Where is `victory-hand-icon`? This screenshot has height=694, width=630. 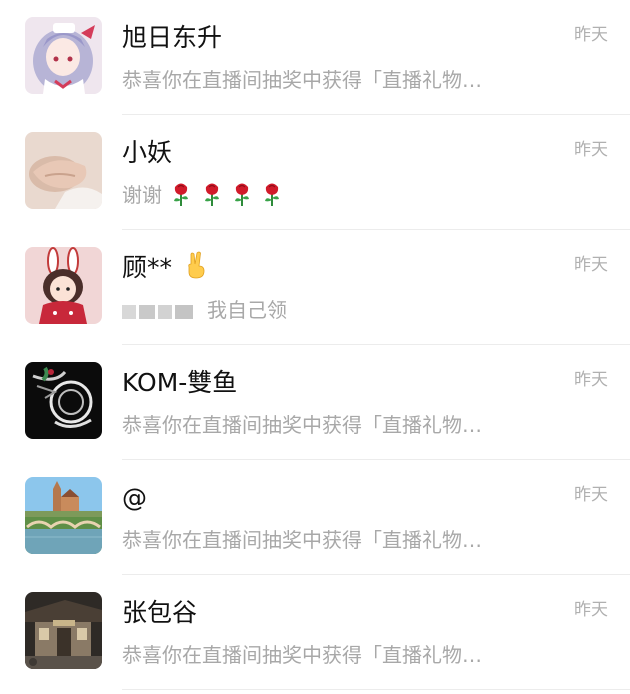
victory-hand-icon is located at coordinates (196, 265).